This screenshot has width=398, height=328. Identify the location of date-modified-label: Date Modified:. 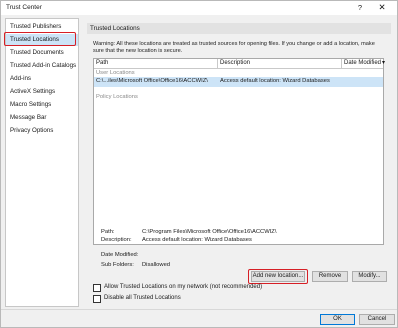
(120, 255).